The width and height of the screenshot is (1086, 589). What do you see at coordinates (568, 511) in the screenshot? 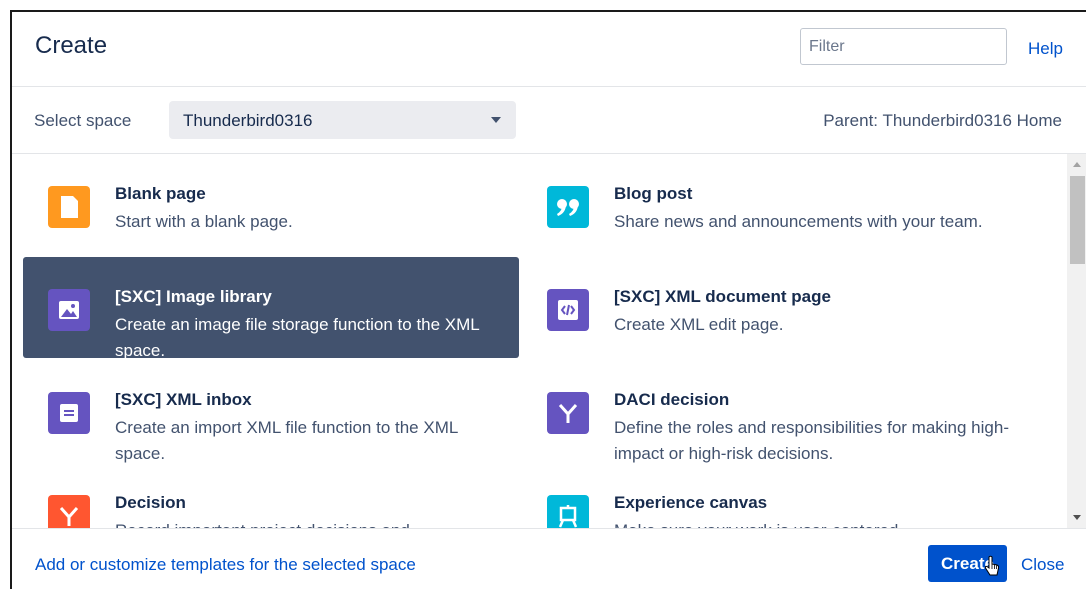
I see `canvas-icon` at bounding box center [568, 511].